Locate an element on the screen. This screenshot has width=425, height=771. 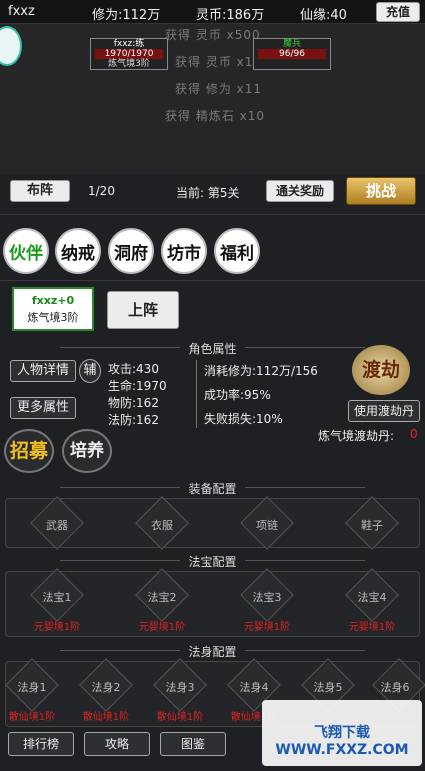
compendium-button: 图鉴 is located at coordinates (193, 744).